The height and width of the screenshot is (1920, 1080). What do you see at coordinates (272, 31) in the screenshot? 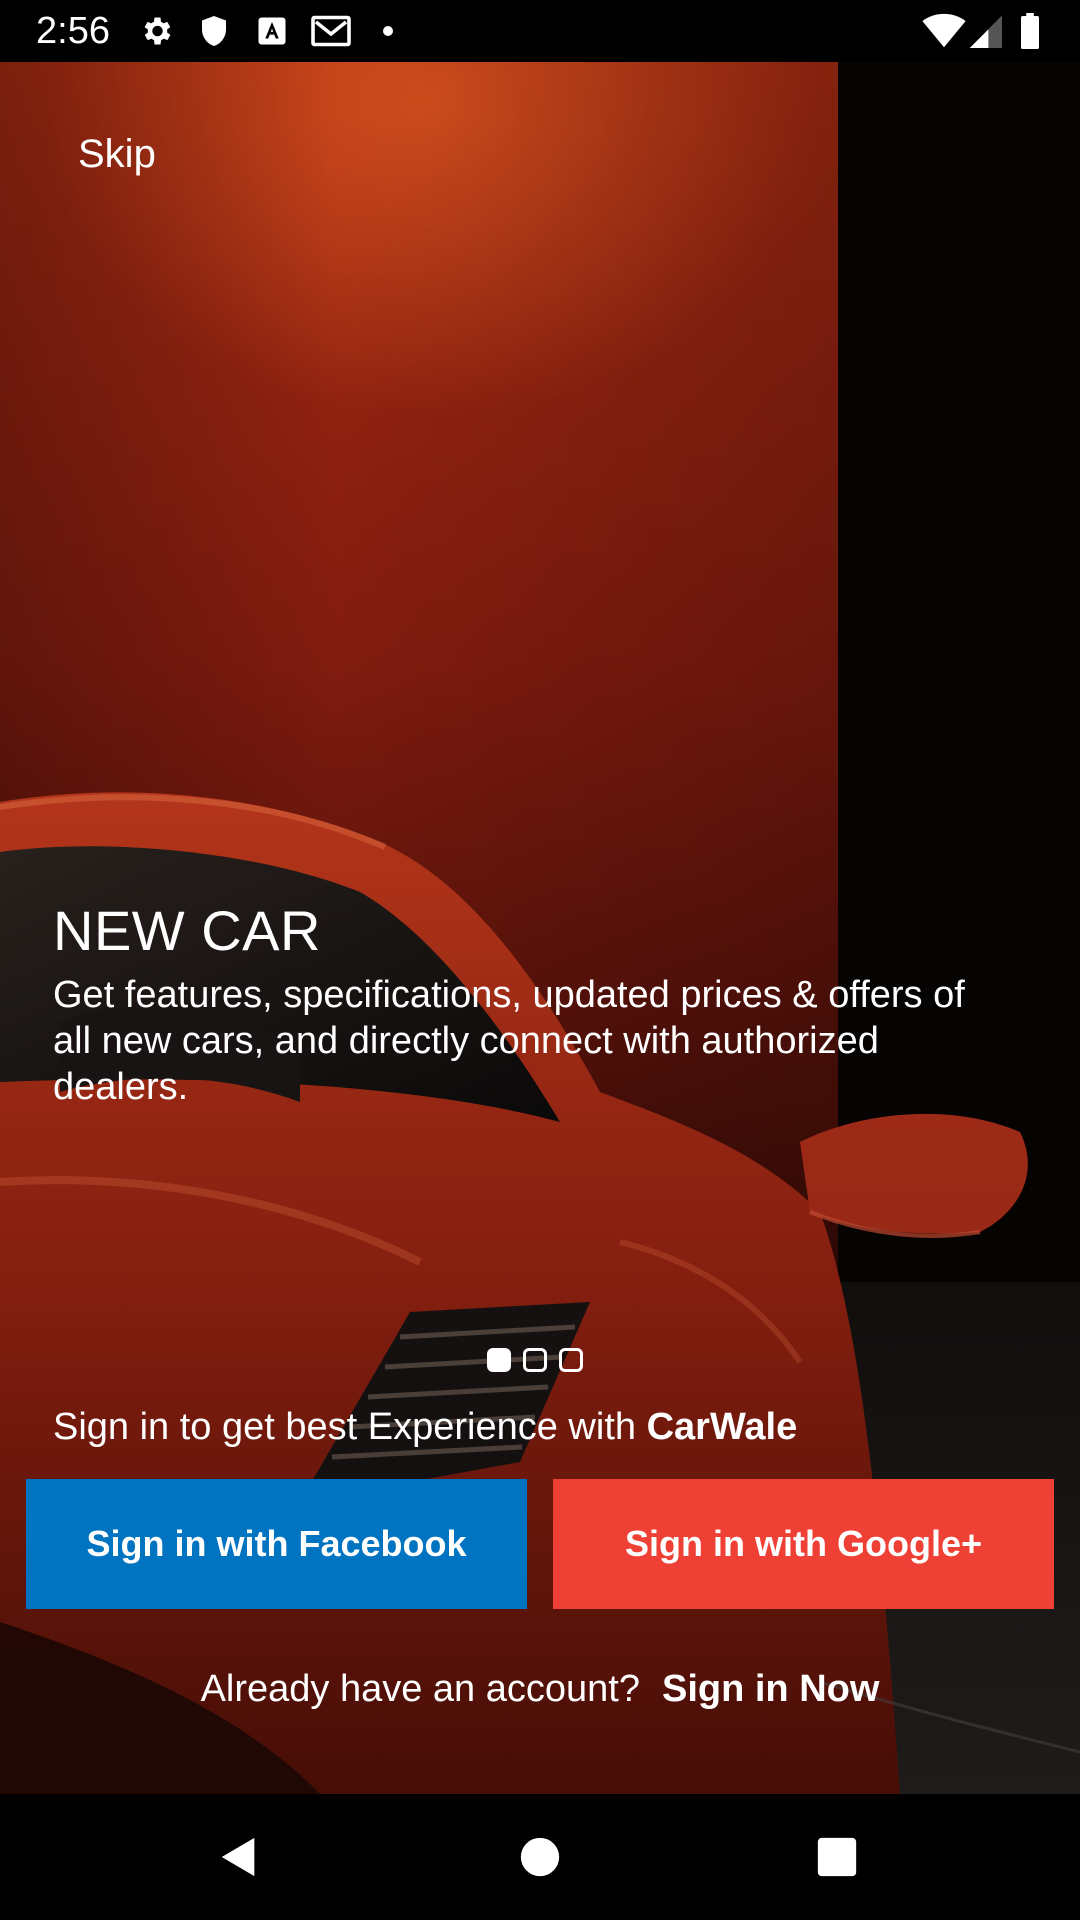
I see `font-a-icon` at bounding box center [272, 31].